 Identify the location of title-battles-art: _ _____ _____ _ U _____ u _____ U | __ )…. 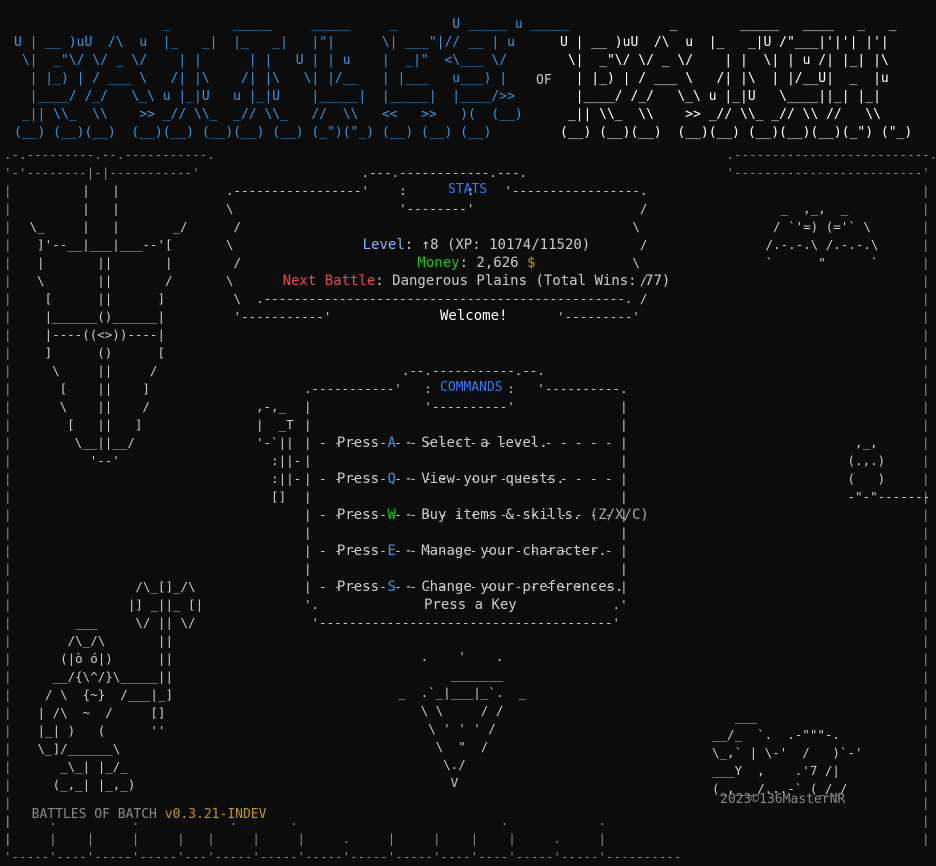
(292, 78).